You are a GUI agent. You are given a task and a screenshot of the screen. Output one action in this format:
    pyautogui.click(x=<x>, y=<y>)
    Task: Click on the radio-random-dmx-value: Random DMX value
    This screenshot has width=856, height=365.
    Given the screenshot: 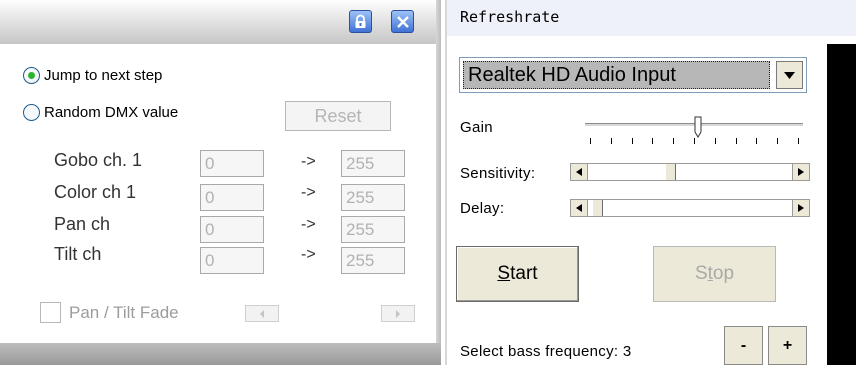 What is the action you would take?
    pyautogui.click(x=100, y=112)
    